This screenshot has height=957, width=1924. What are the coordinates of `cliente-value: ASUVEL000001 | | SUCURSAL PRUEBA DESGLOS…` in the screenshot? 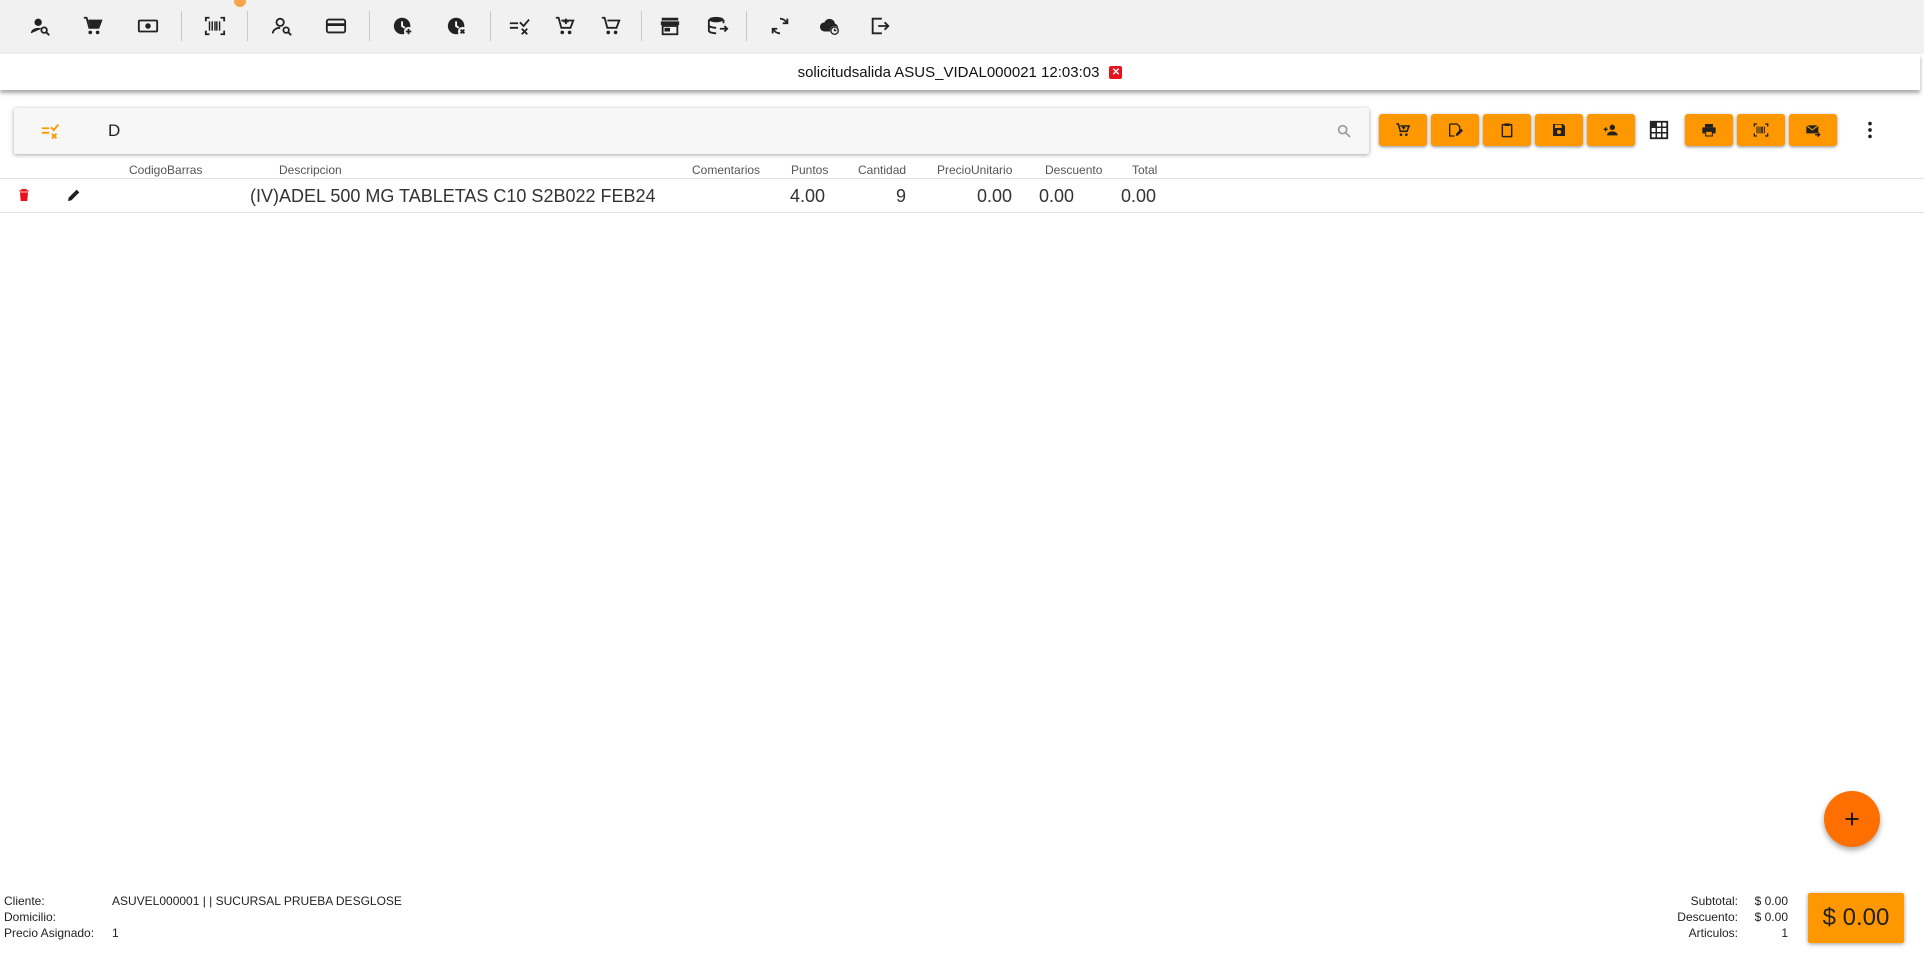 It's located at (257, 901).